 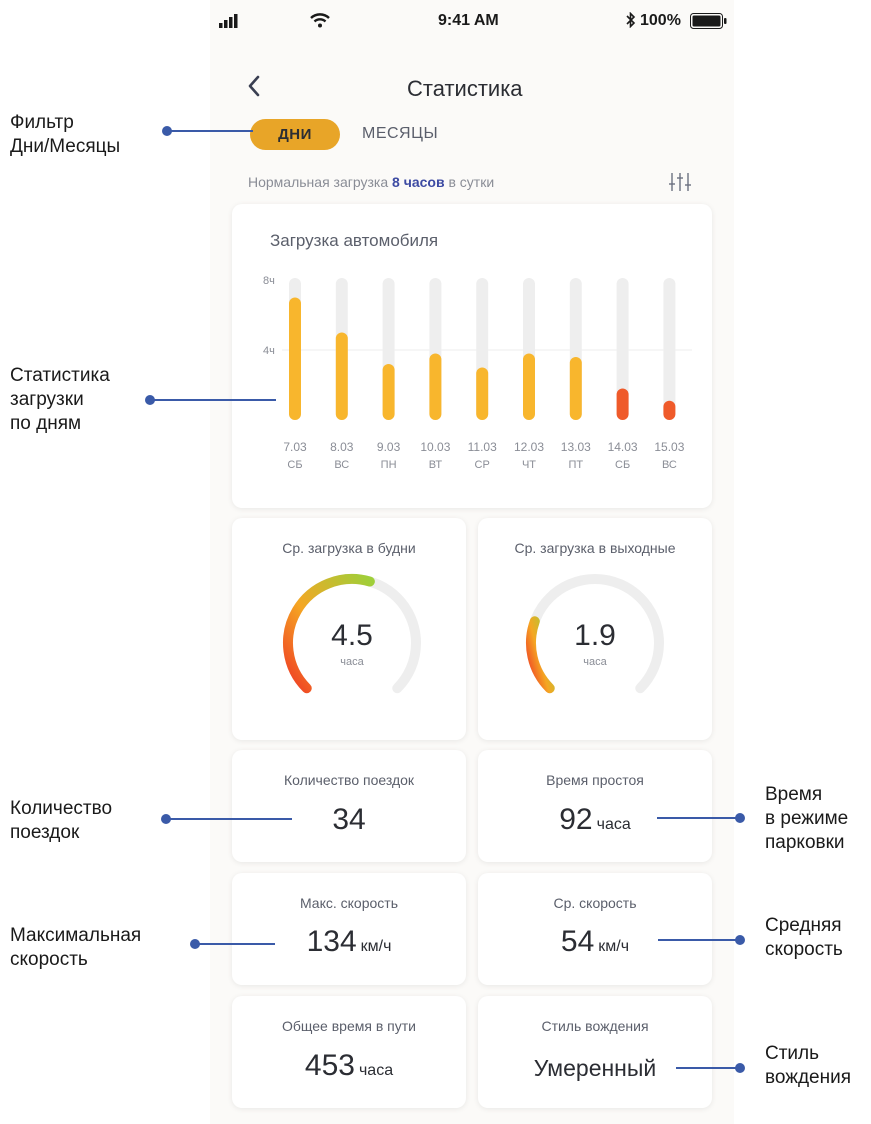 What do you see at coordinates (660, 20) in the screenshot?
I see `battery-percent: 100%` at bounding box center [660, 20].